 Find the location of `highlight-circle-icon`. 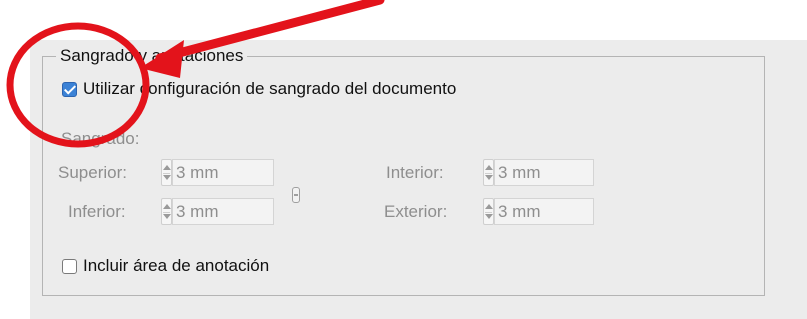

highlight-circle-icon is located at coordinates (78, 85).